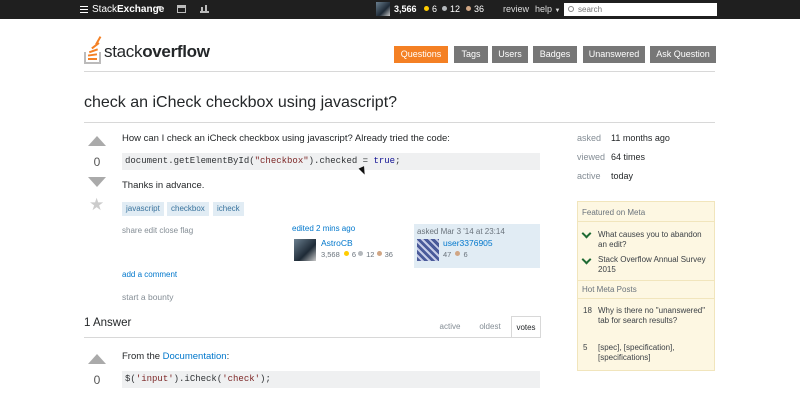 The image size is (800, 395). What do you see at coordinates (461, 231) in the screenshot?
I see `asked-time: asked Mar 3 '14 at 23:14` at bounding box center [461, 231].